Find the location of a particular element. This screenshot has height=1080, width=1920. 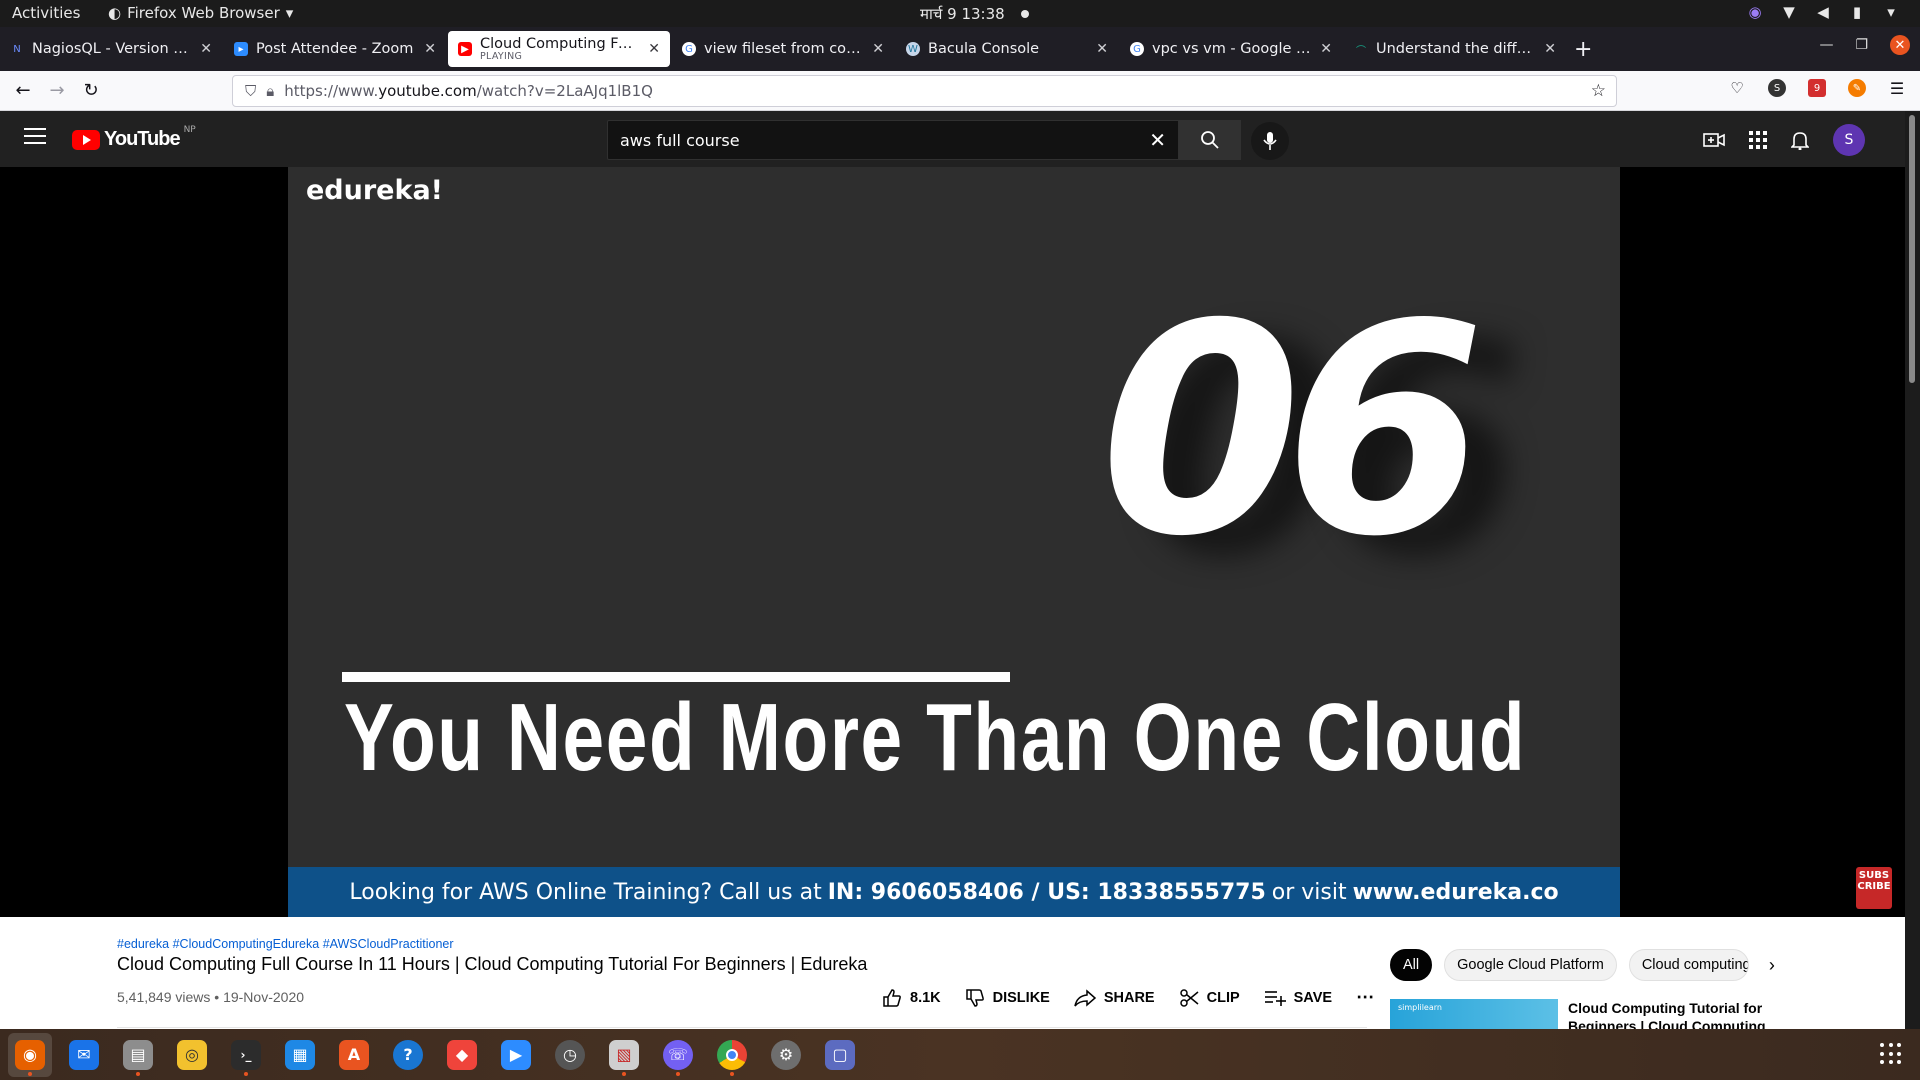

viber-tray-icon: ◉ is located at coordinates (1755, 12).